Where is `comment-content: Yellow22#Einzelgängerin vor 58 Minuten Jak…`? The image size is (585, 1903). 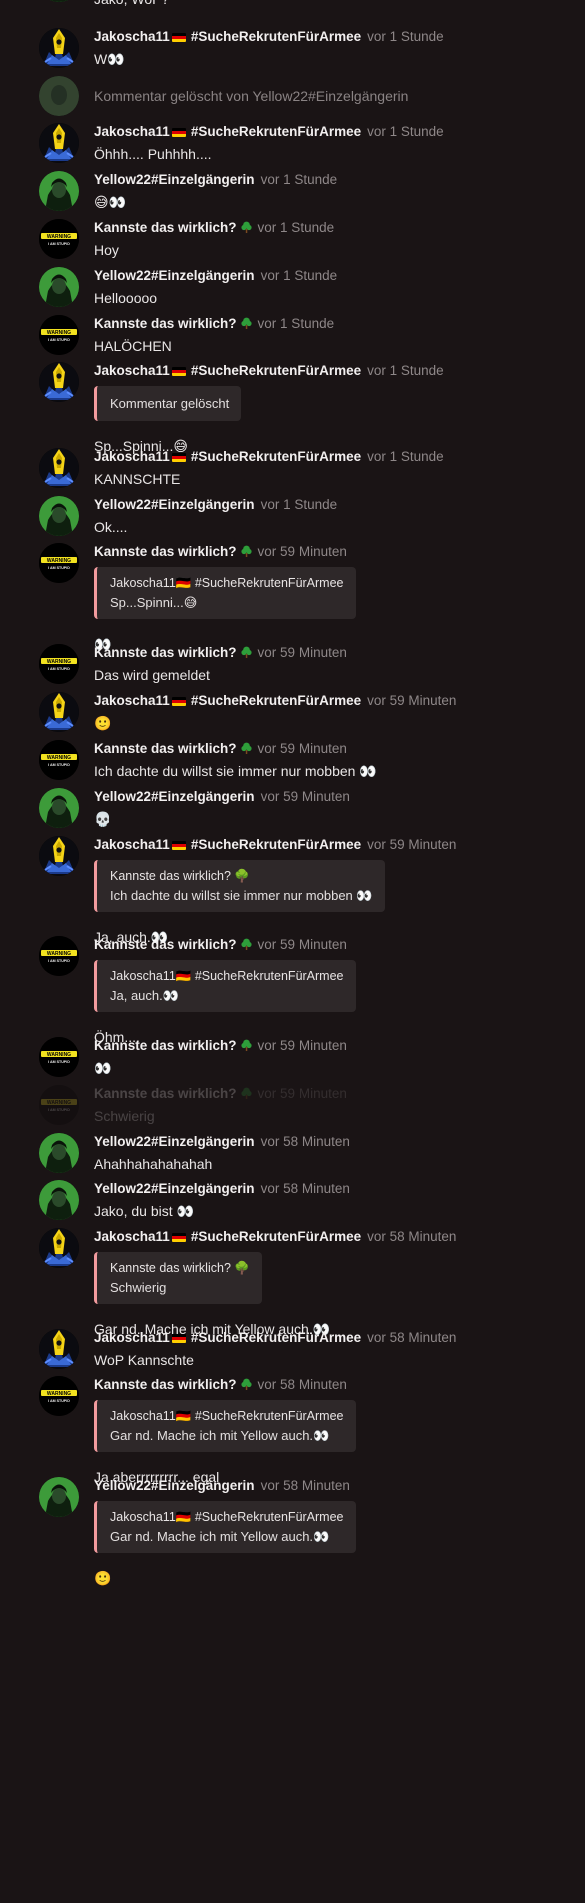 comment-content: Yellow22#Einzelgängerin vor 58 Minuten Jak… is located at coordinates (334, 1532).